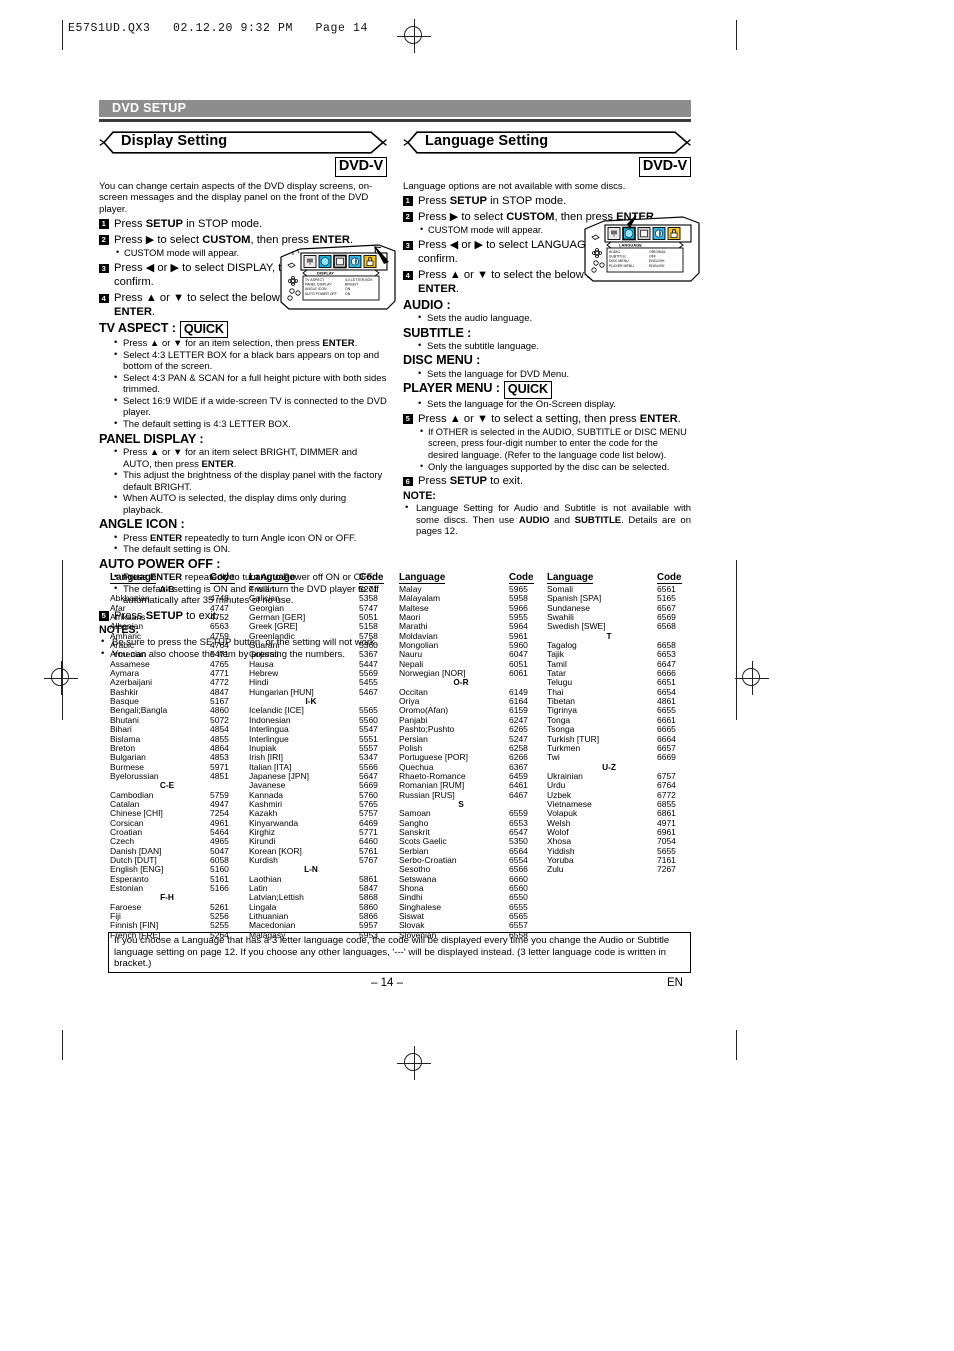 This screenshot has height=1351, width=954. I want to click on language-name: Twi, so click(553, 757).